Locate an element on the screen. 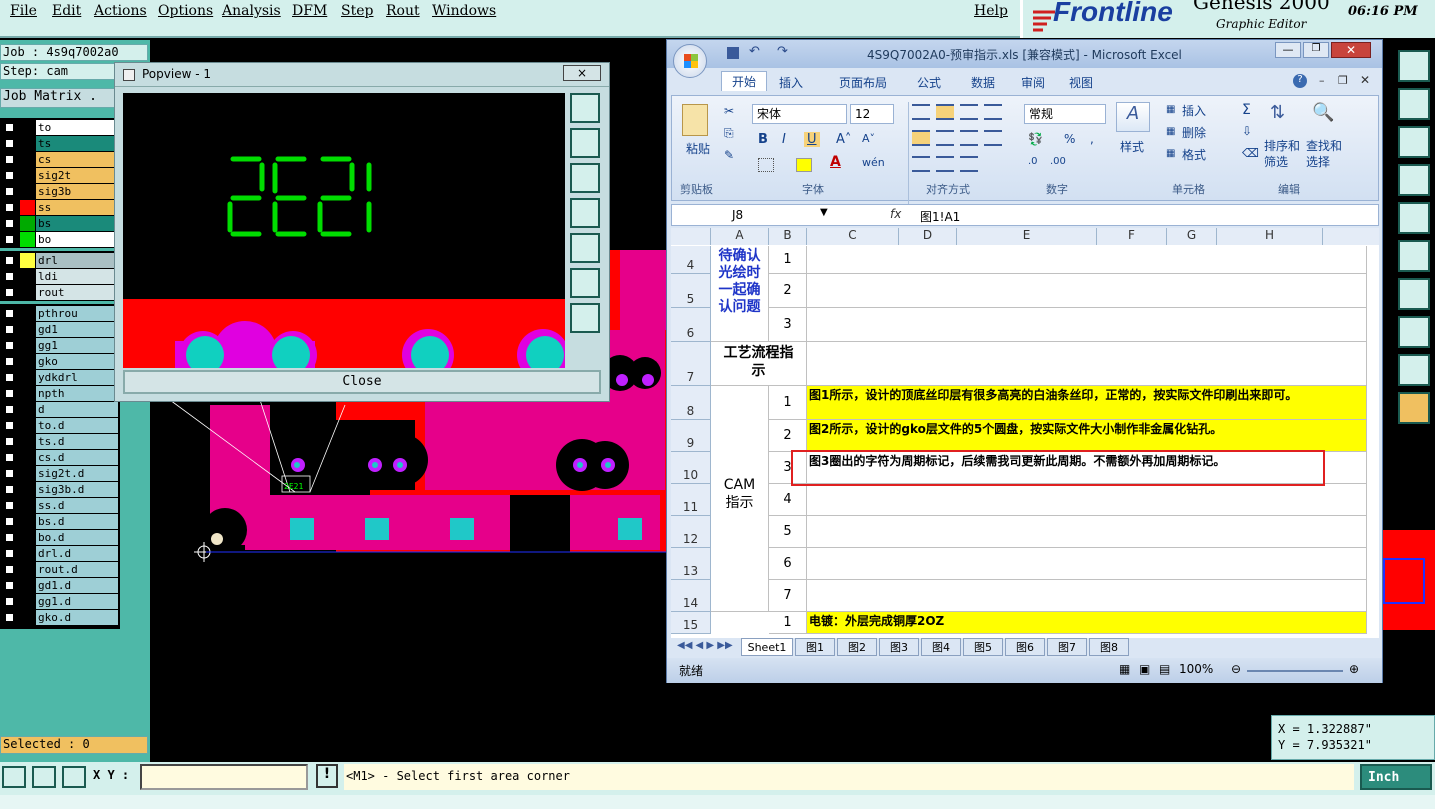 The image size is (1435, 809). format-cells-icon: ▦ is located at coordinates (1170, 153).